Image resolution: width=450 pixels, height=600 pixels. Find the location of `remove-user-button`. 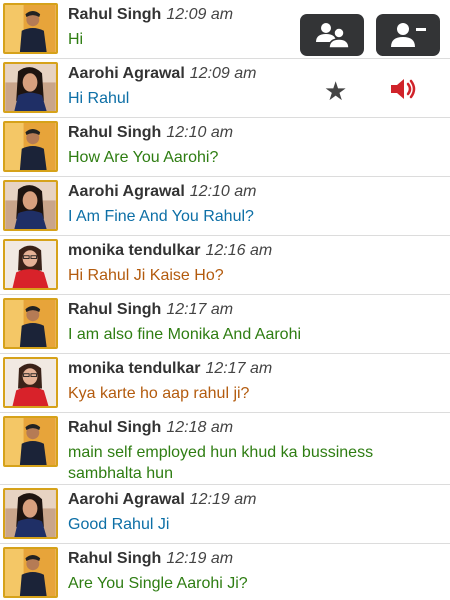

remove-user-button is located at coordinates (408, 35).